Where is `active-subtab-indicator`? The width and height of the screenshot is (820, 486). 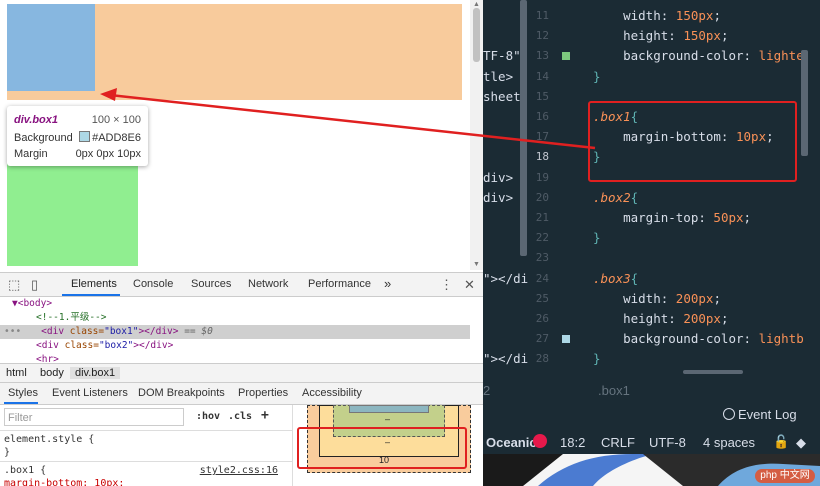 active-subtab-indicator is located at coordinates (21, 403).